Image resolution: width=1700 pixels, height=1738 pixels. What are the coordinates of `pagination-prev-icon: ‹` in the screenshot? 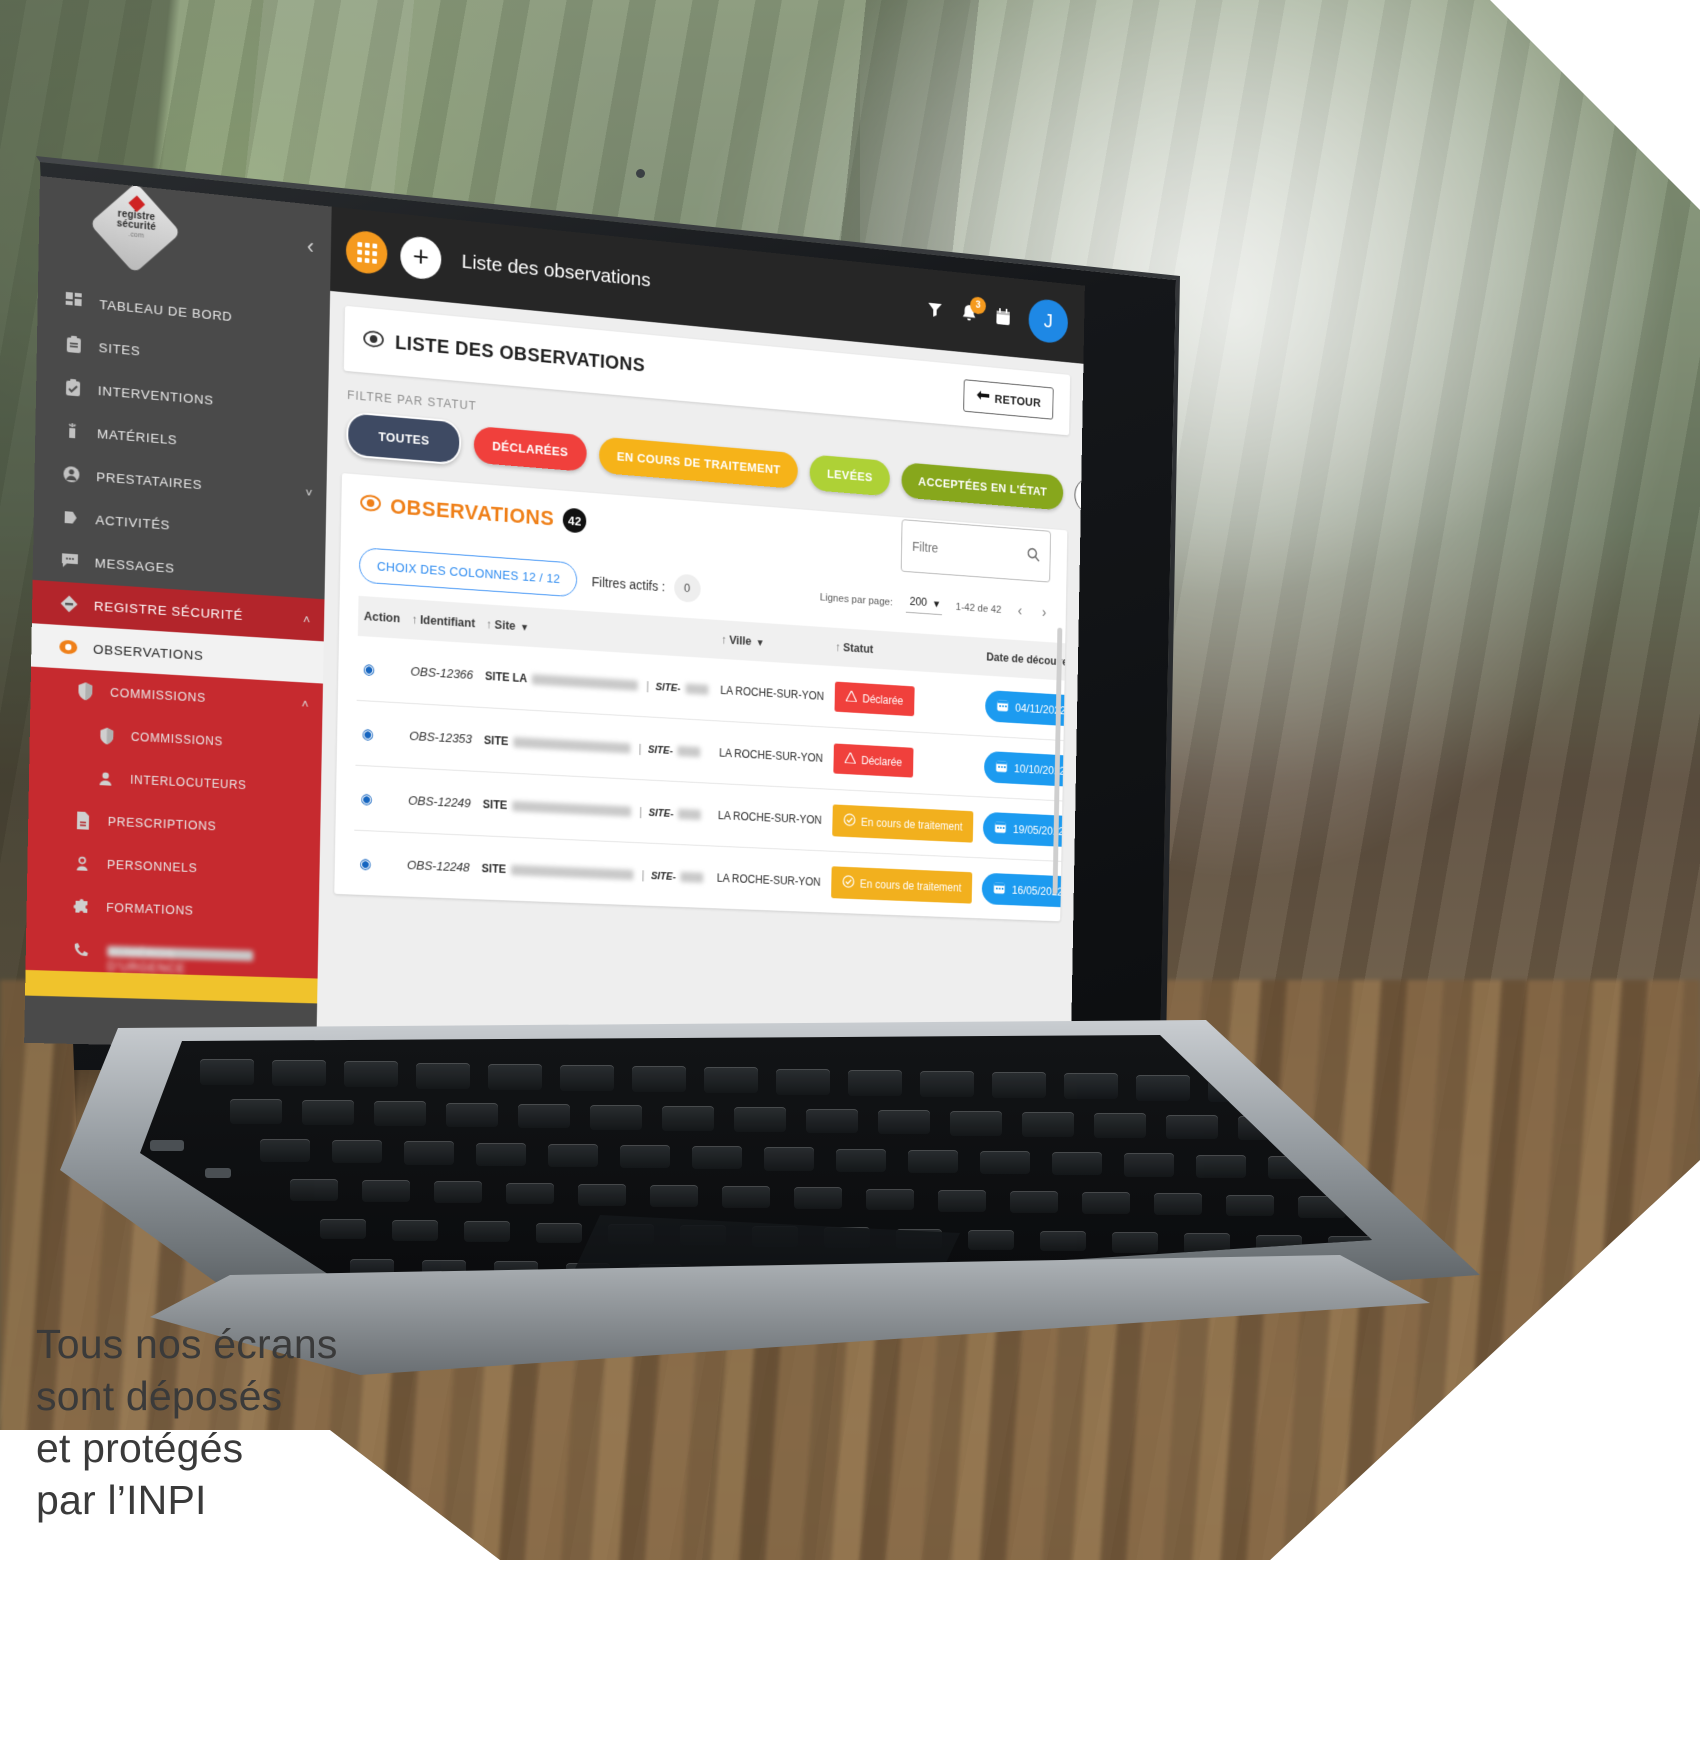 It's located at (1019, 611).